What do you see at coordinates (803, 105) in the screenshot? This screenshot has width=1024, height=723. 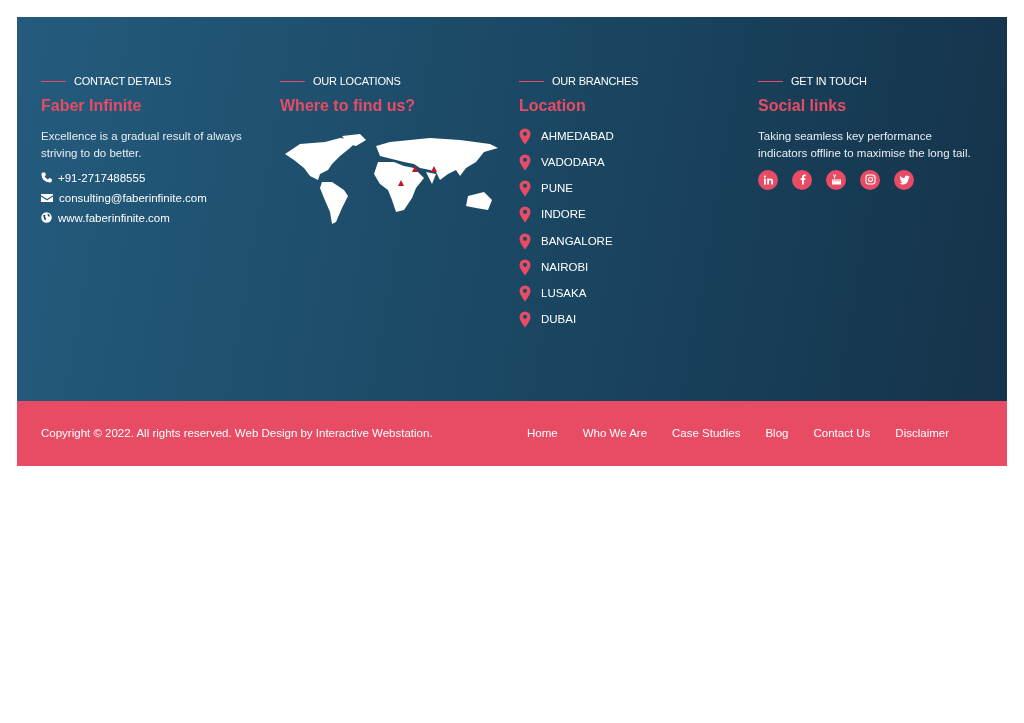 I see `section-heading: Social links` at bounding box center [803, 105].